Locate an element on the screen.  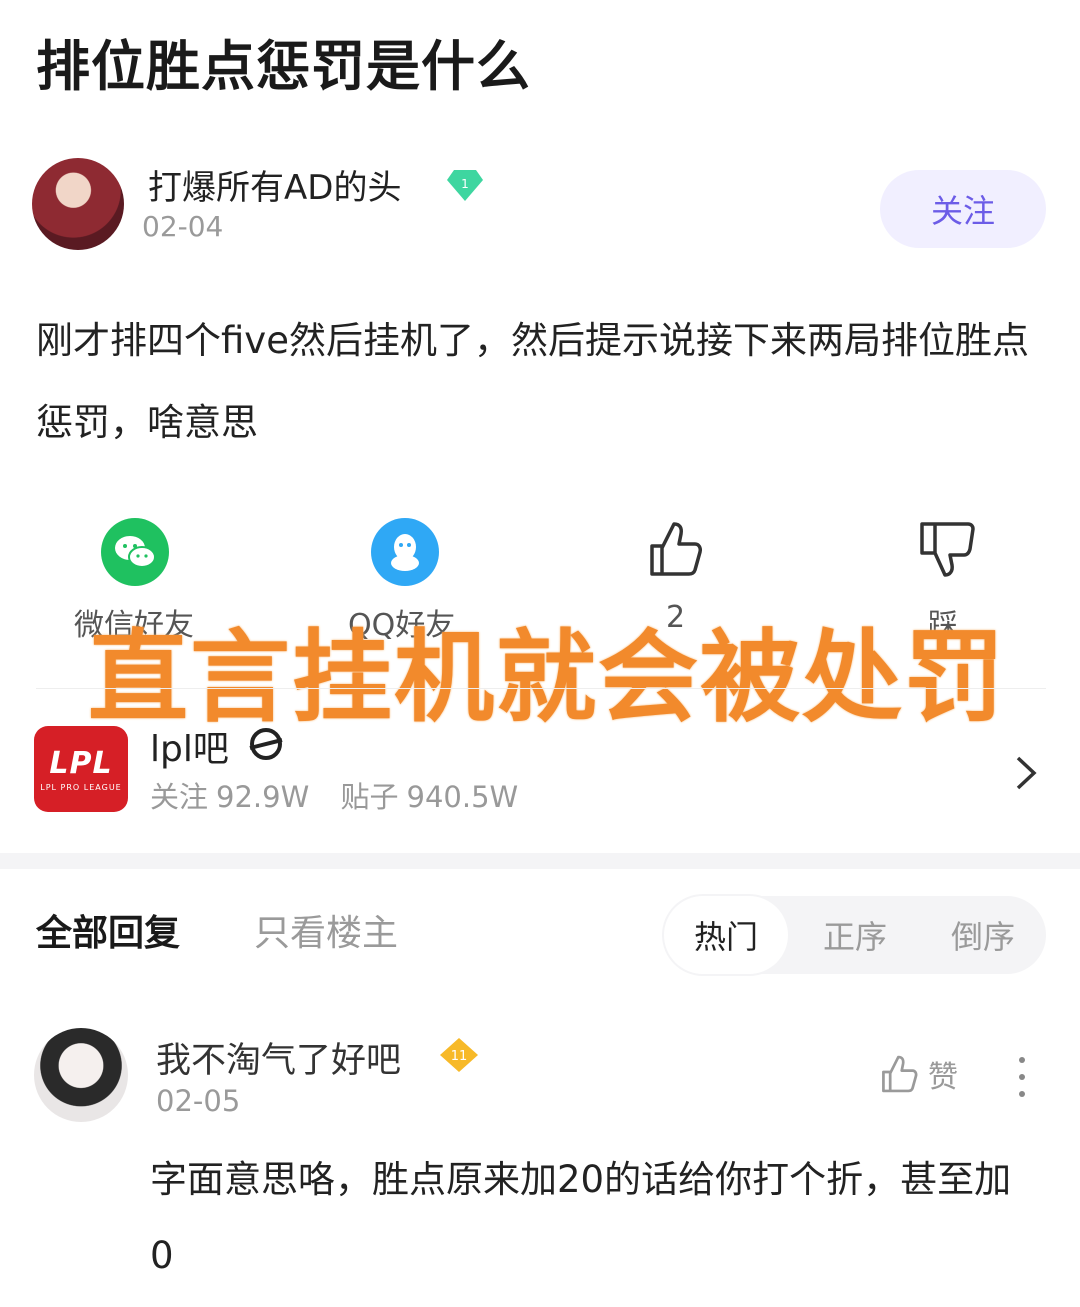
level-badge-icon: 11 is located at coordinates (459, 1055).